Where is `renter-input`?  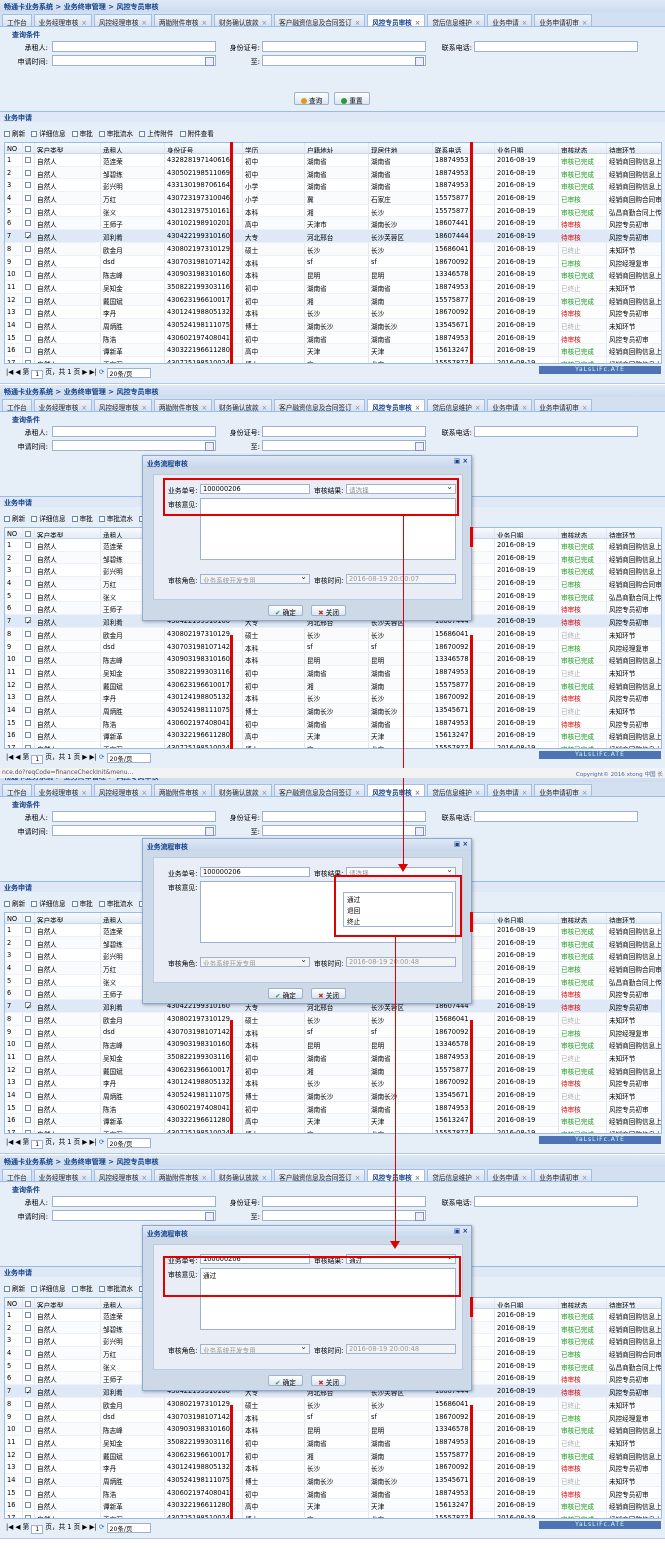 renter-input is located at coordinates (134, 816).